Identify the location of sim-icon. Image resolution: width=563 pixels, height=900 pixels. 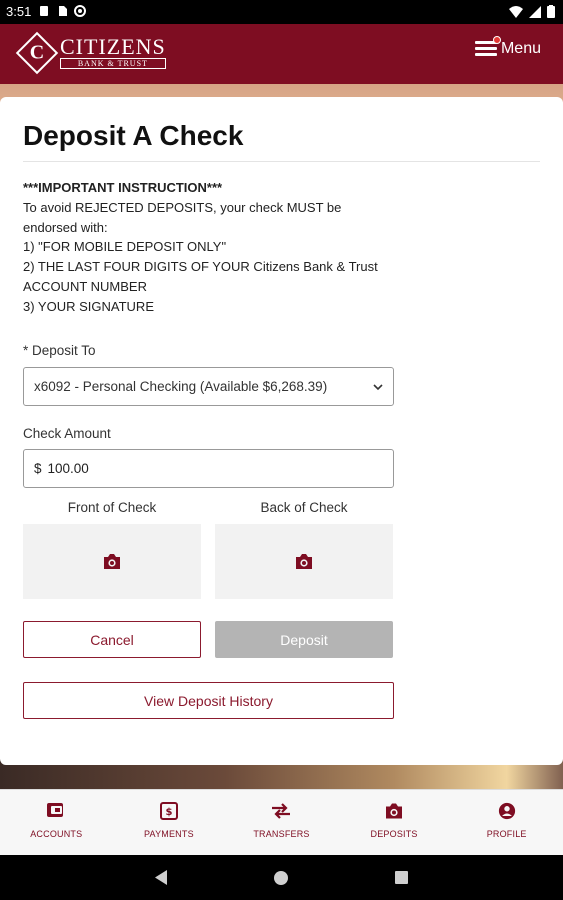
(44, 11).